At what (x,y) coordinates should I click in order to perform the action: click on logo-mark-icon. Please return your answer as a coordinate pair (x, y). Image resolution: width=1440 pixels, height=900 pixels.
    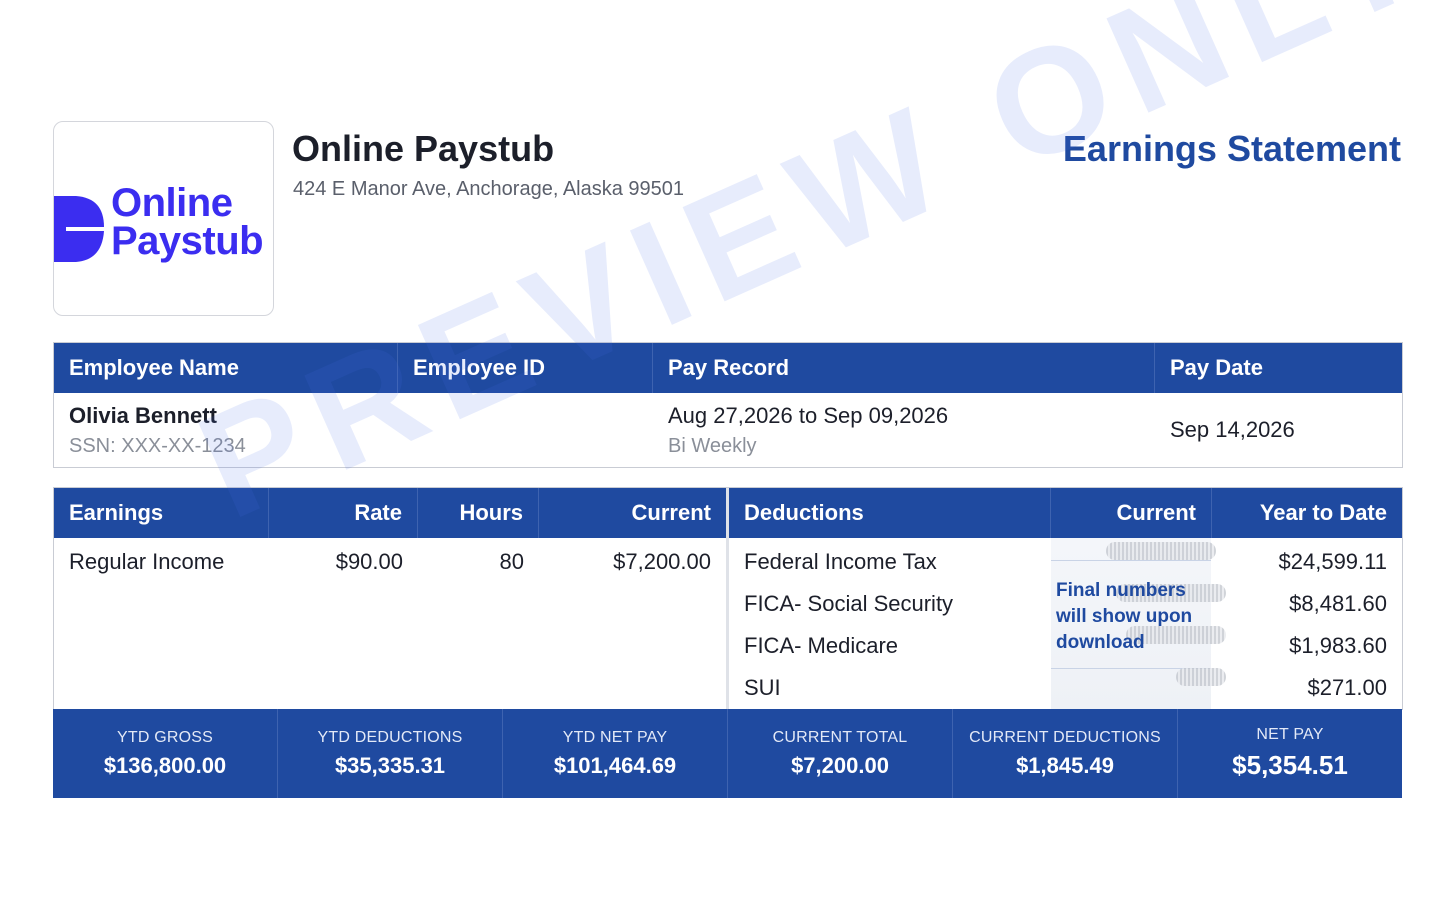
    Looking at the image, I should click on (79, 229).